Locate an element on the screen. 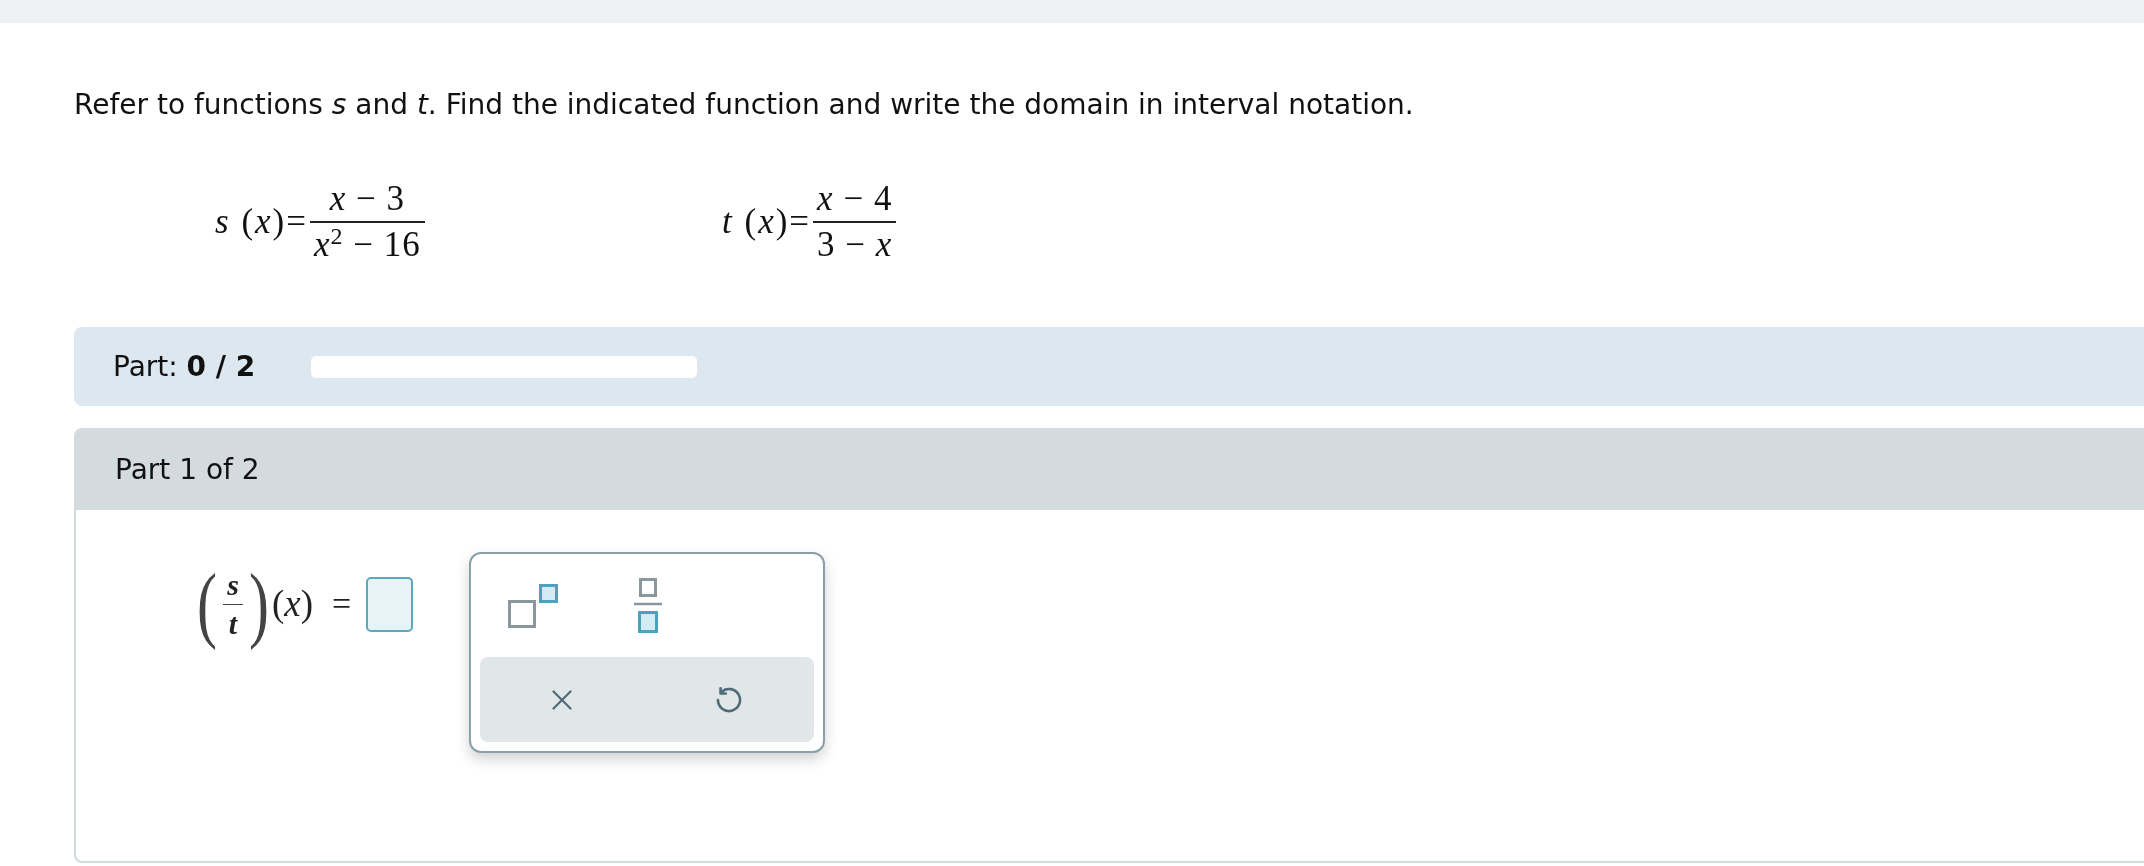 This screenshot has height=866, width=2144. function-label: s (x)= is located at coordinates (261, 222).